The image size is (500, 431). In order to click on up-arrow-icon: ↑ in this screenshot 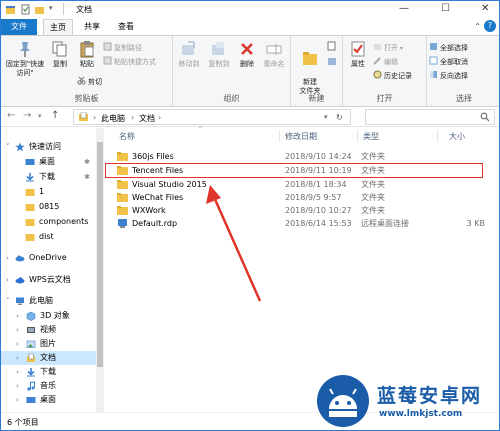, I will do `click(55, 115)`.